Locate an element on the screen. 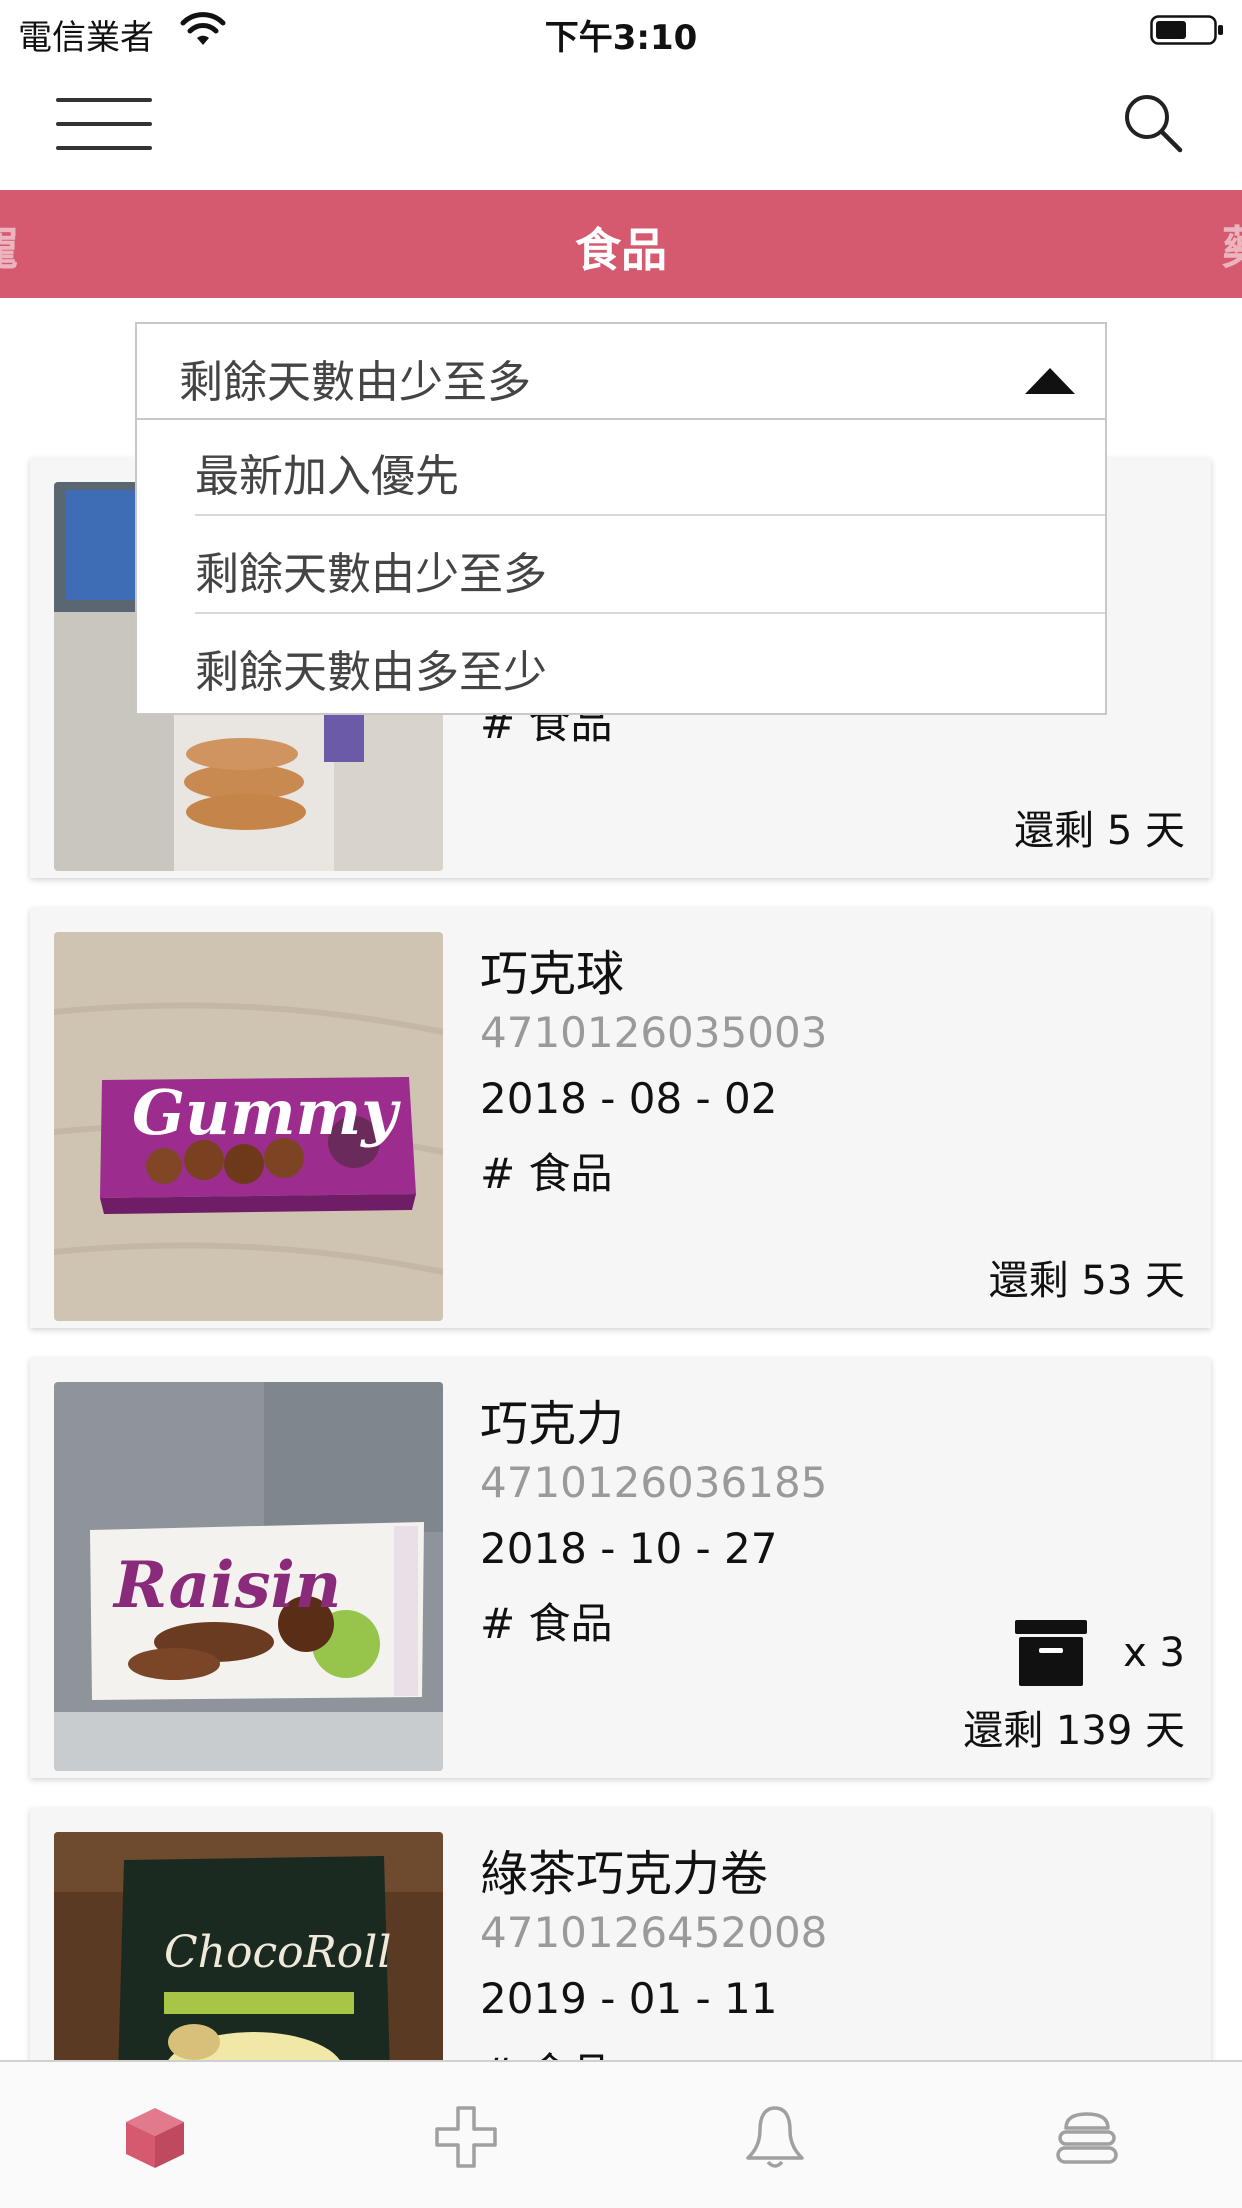 This screenshot has height=2208, width=1242. product-barcode: 4710126452008 is located at coordinates (654, 1932).